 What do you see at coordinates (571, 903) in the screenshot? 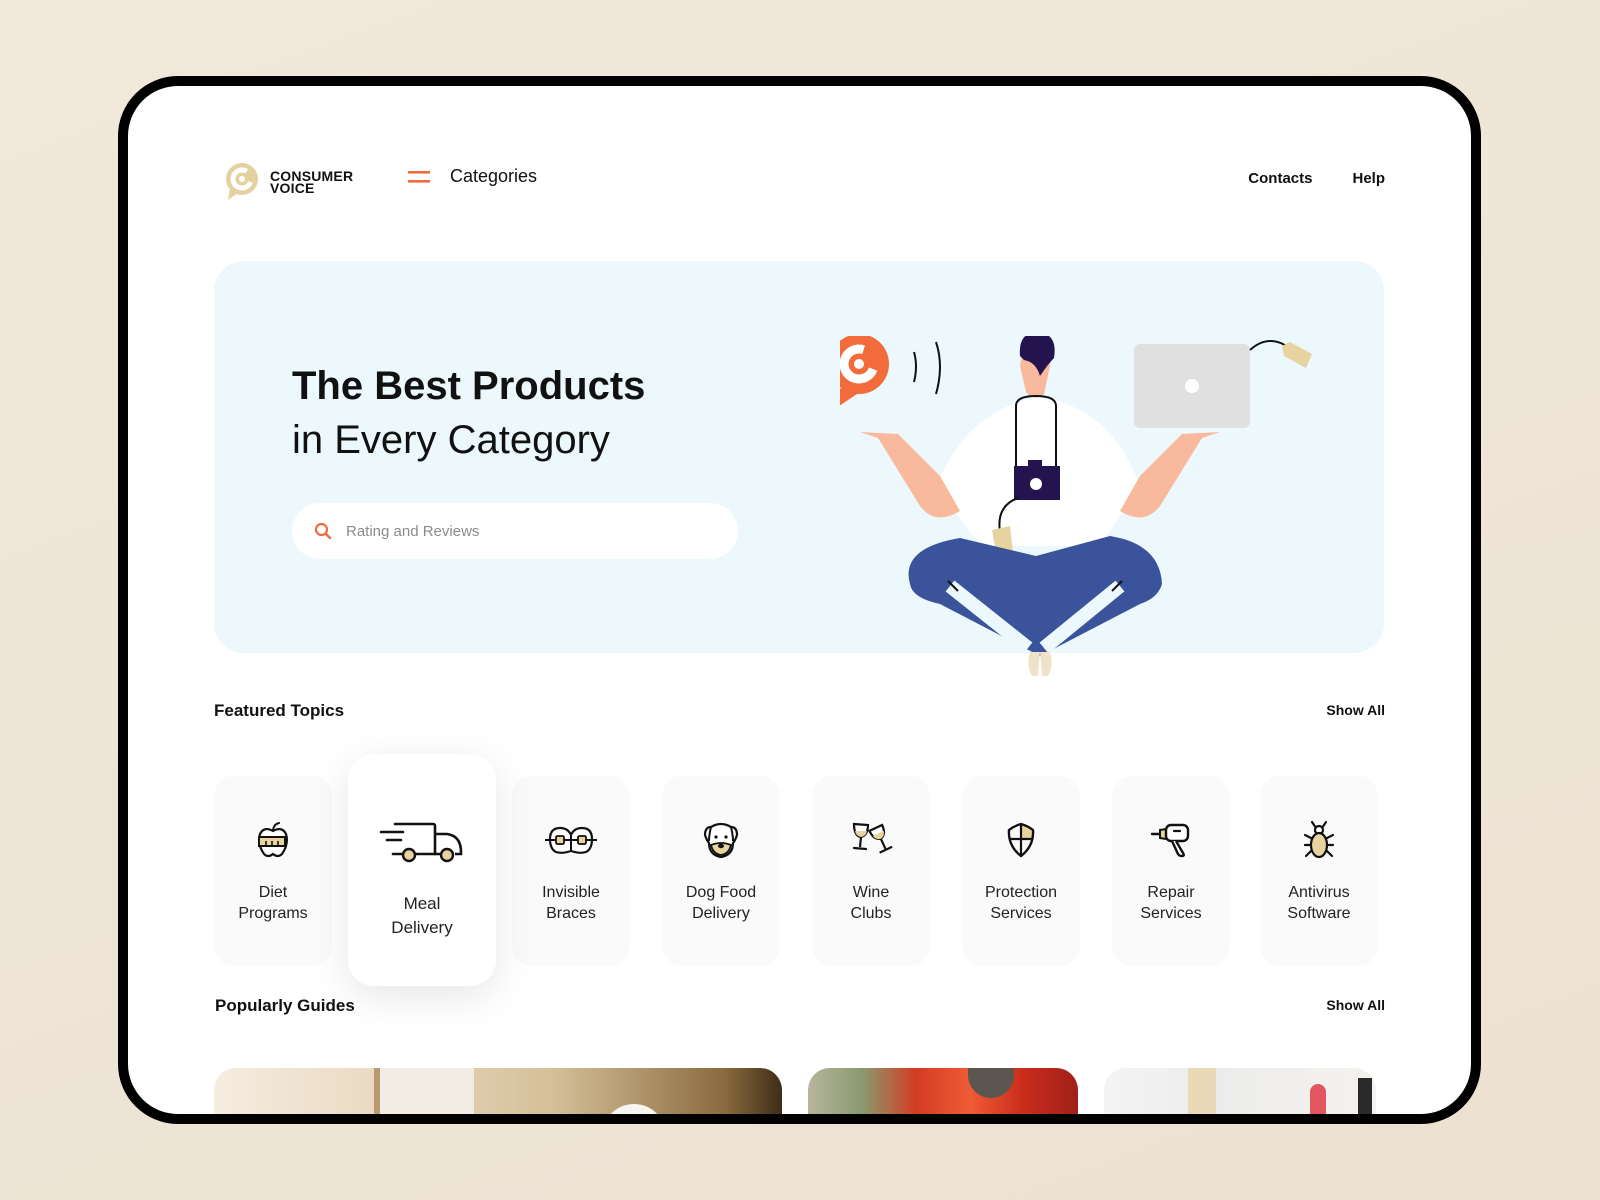
I see `topic-label: Invisible Braces` at bounding box center [571, 903].